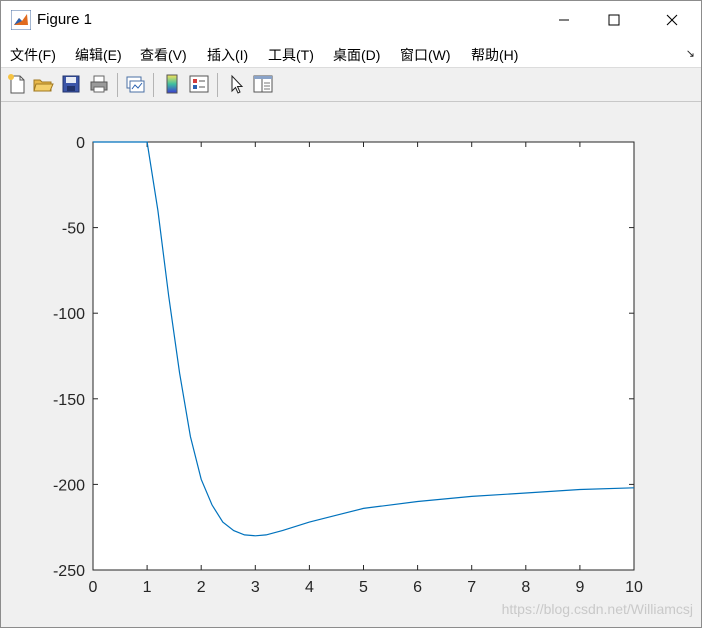 This screenshot has height=632, width=702. Describe the element at coordinates (69, 571) in the screenshot. I see `y-tick-label: -250` at that location.